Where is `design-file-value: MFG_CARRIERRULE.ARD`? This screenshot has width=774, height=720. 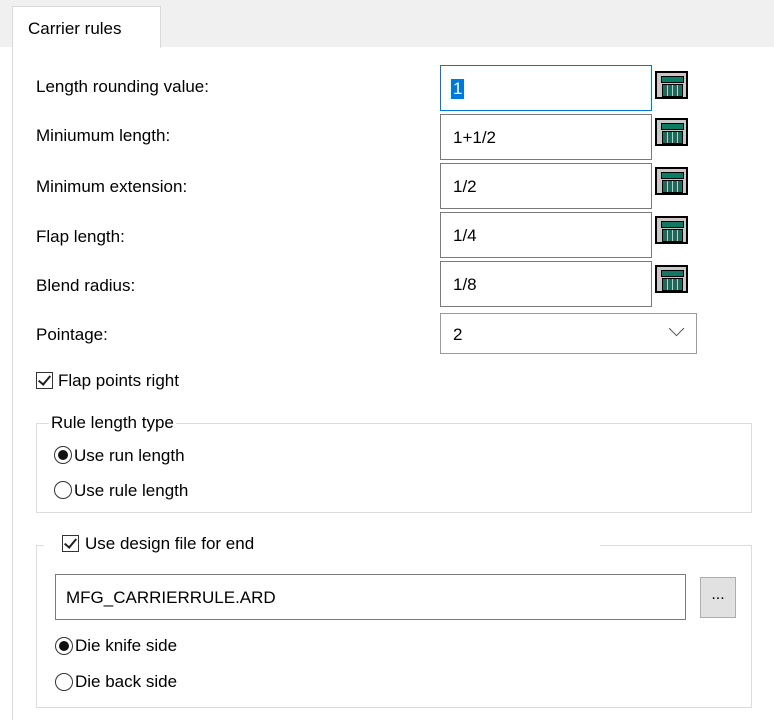
design-file-value: MFG_CARRIERRULE.ARD is located at coordinates (171, 597).